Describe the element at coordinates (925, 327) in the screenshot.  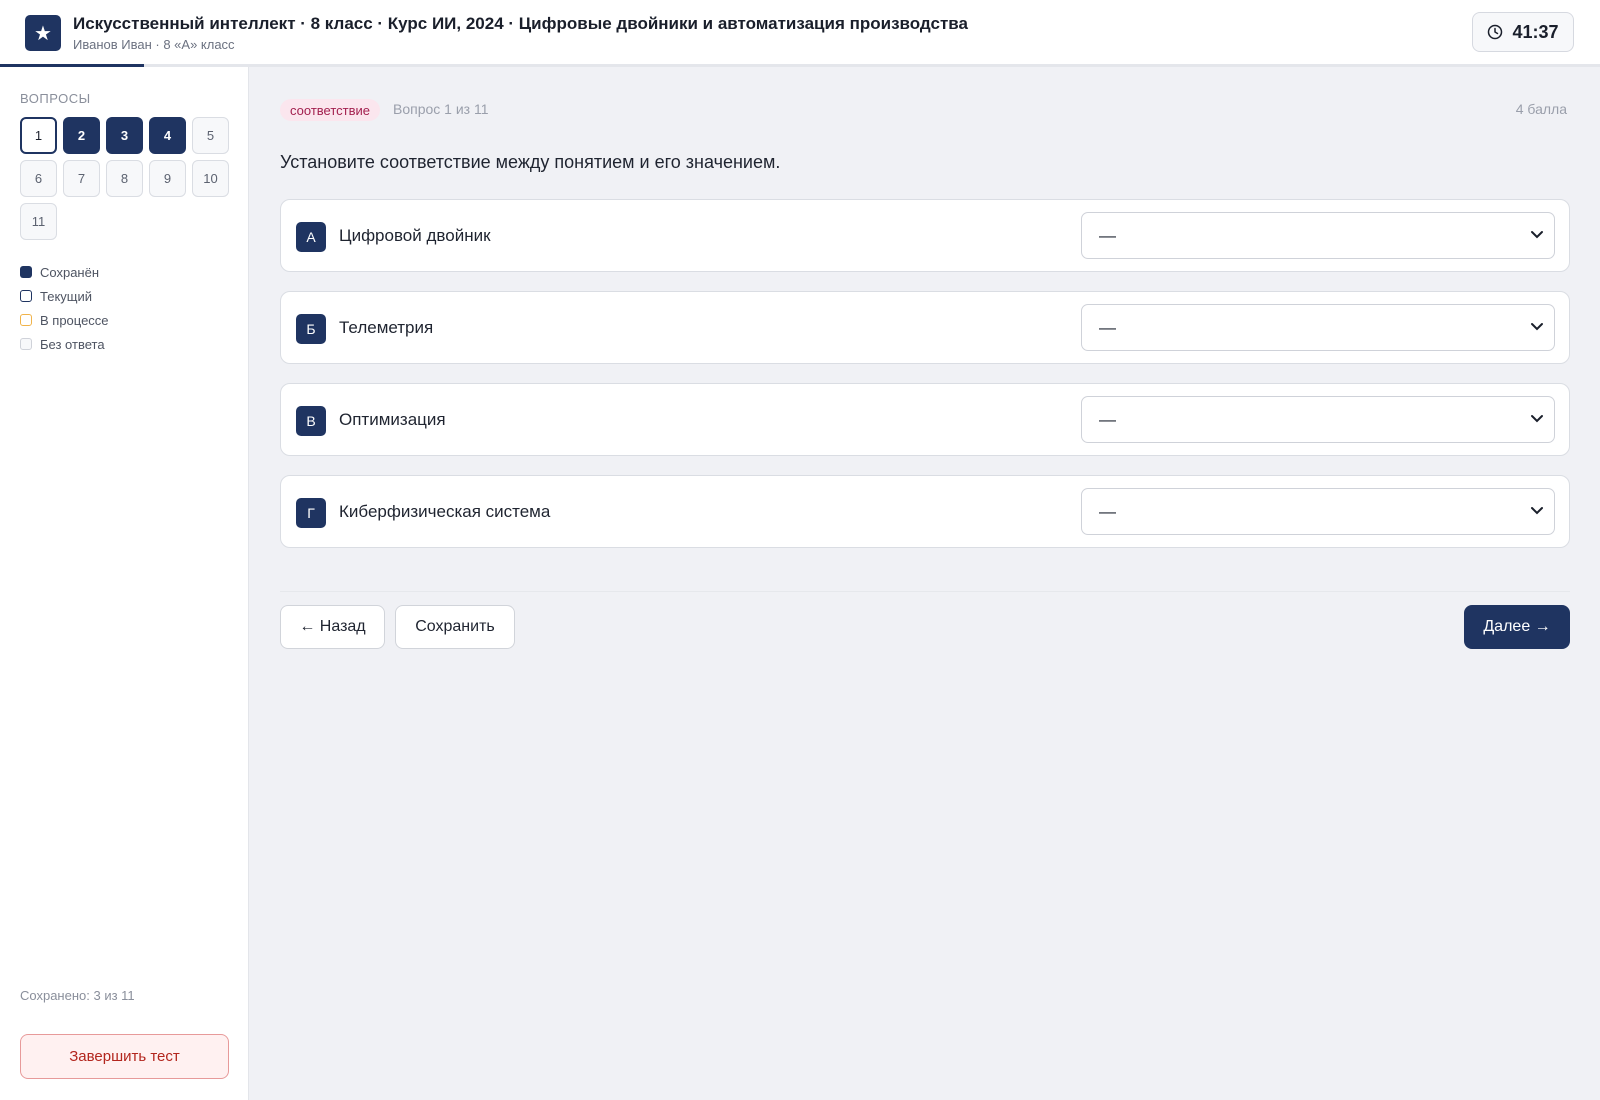
I see `match-row: Б Телеметрия —` at that location.